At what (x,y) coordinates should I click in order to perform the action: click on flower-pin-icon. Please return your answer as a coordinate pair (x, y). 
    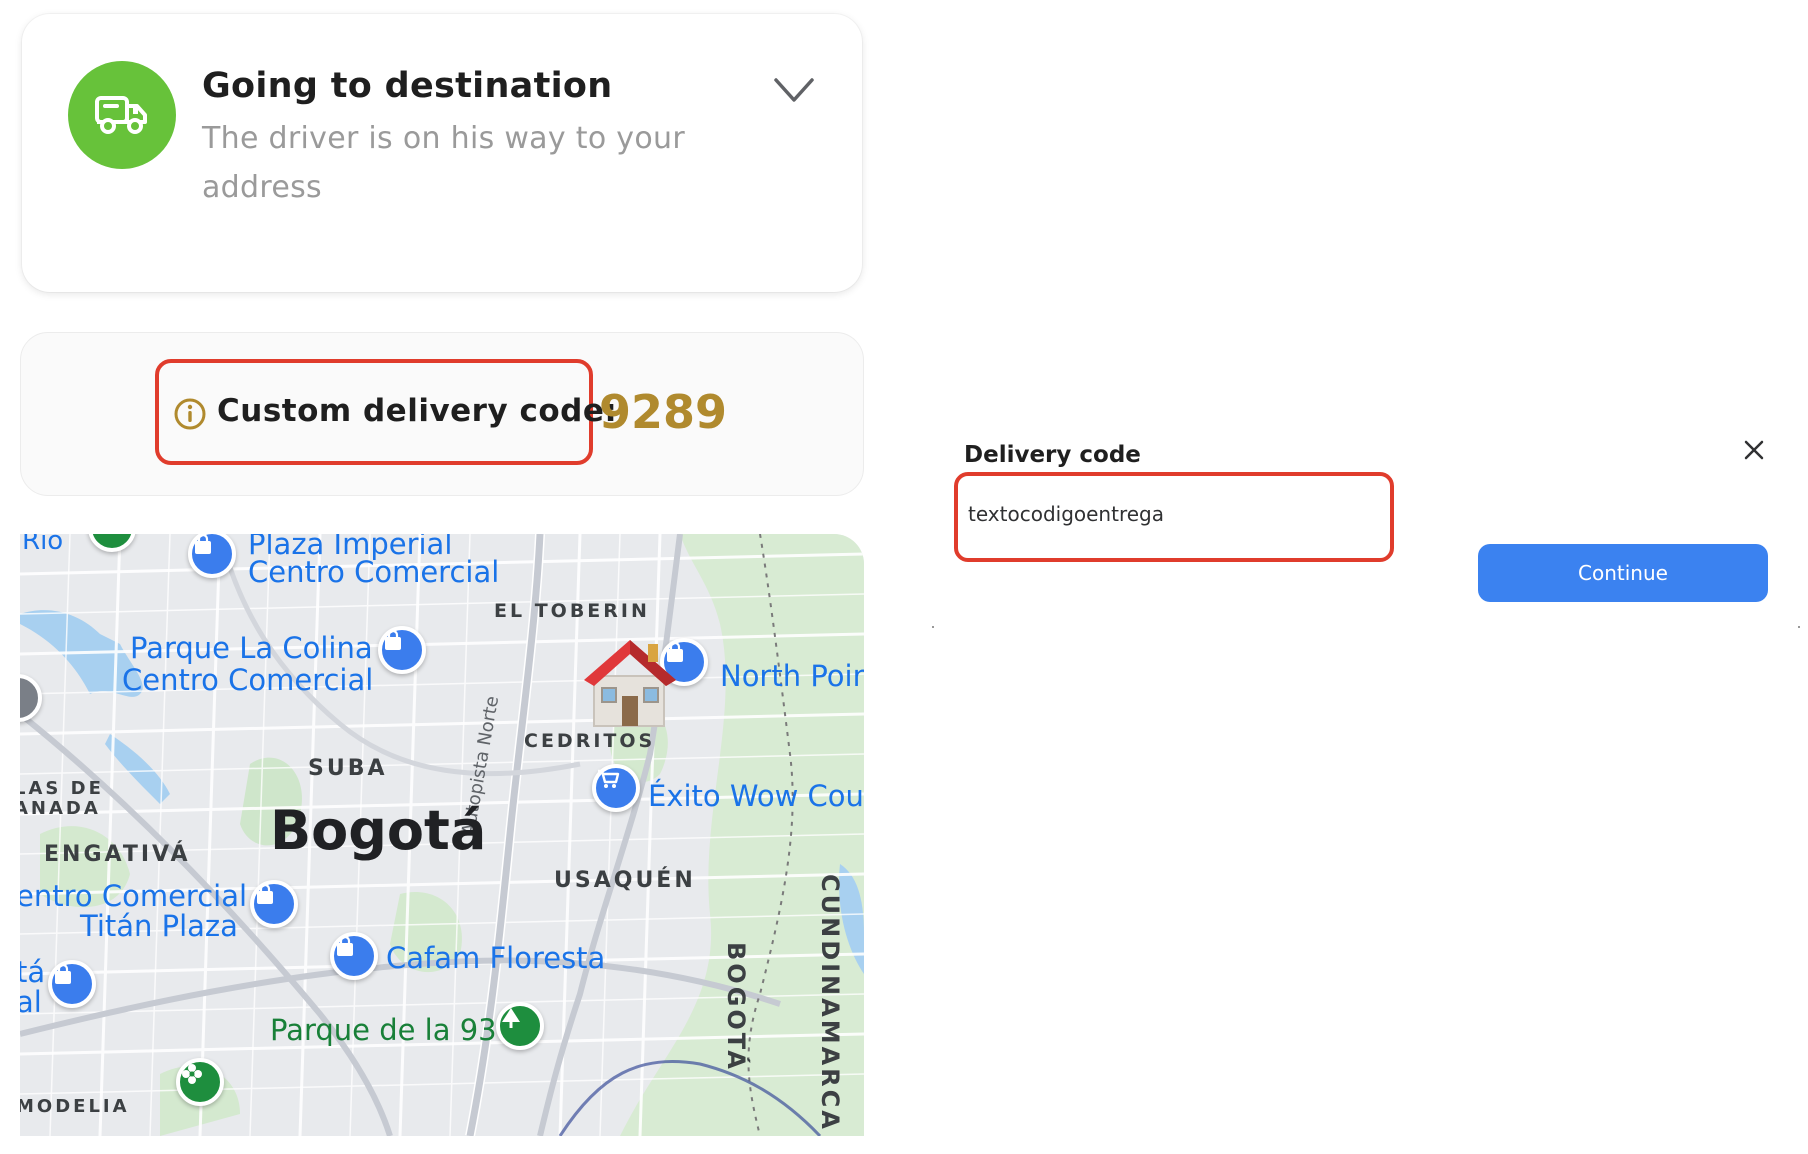
    Looking at the image, I should click on (200, 1082).